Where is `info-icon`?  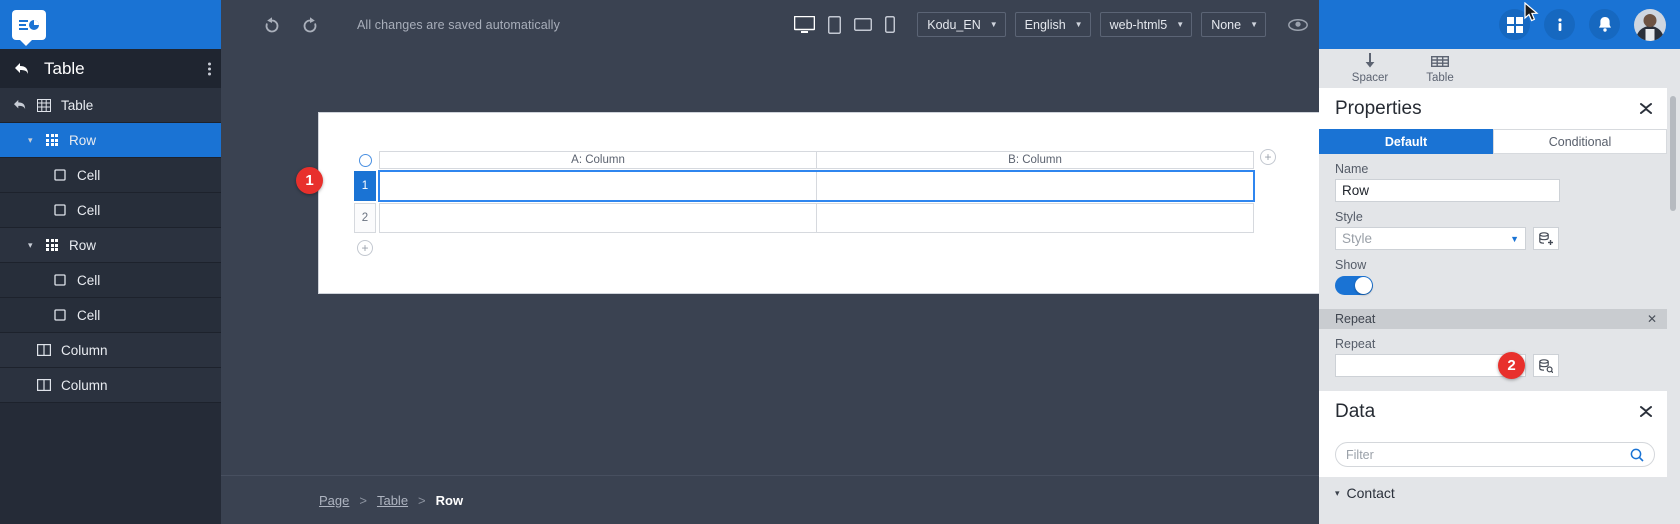 info-icon is located at coordinates (1559, 24).